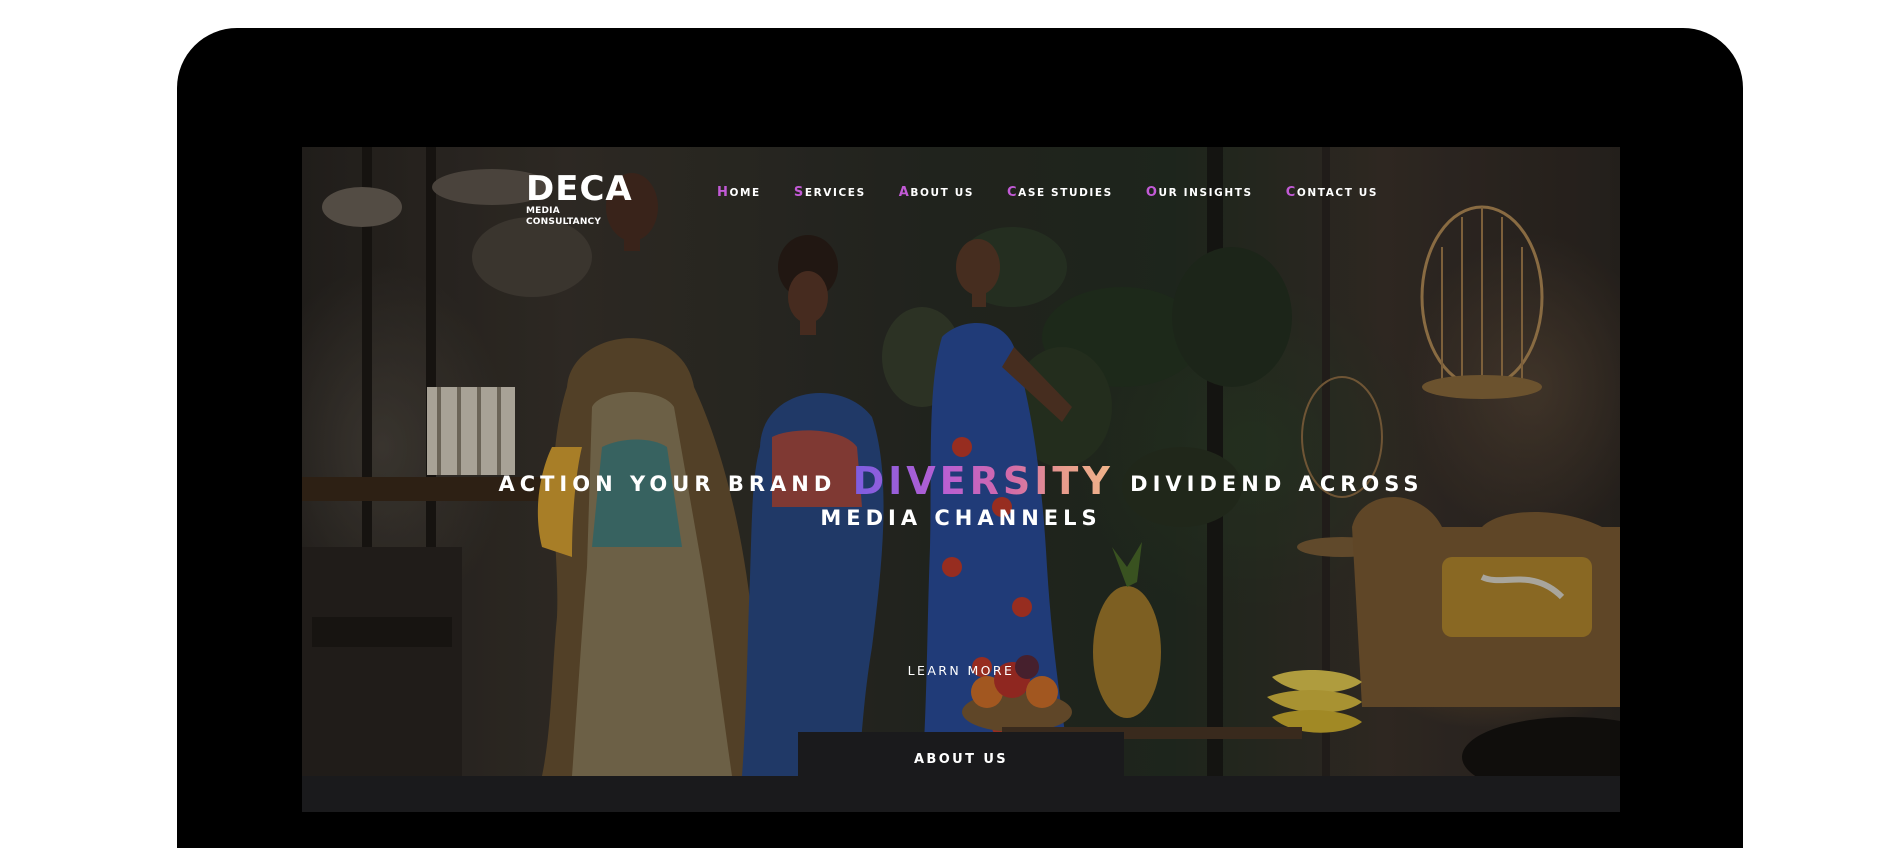 This screenshot has height=848, width=1903. What do you see at coordinates (723, 192) in the screenshot?
I see `nav-item-initial: H` at bounding box center [723, 192].